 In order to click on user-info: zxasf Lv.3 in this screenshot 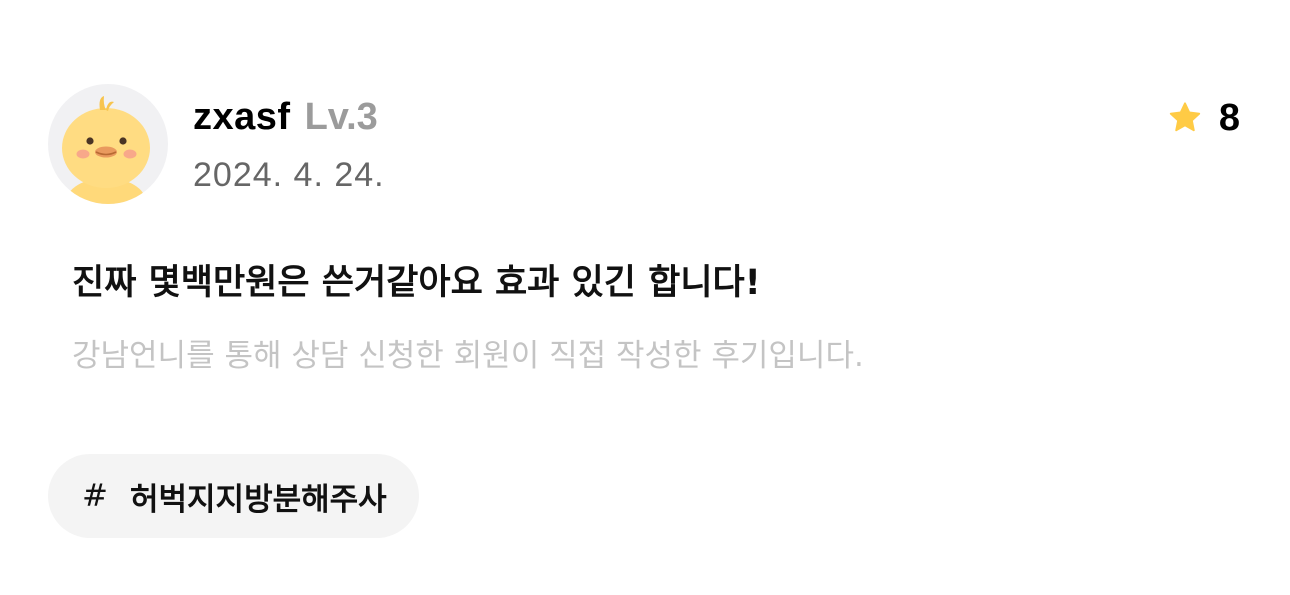, I will do `click(285, 118)`.